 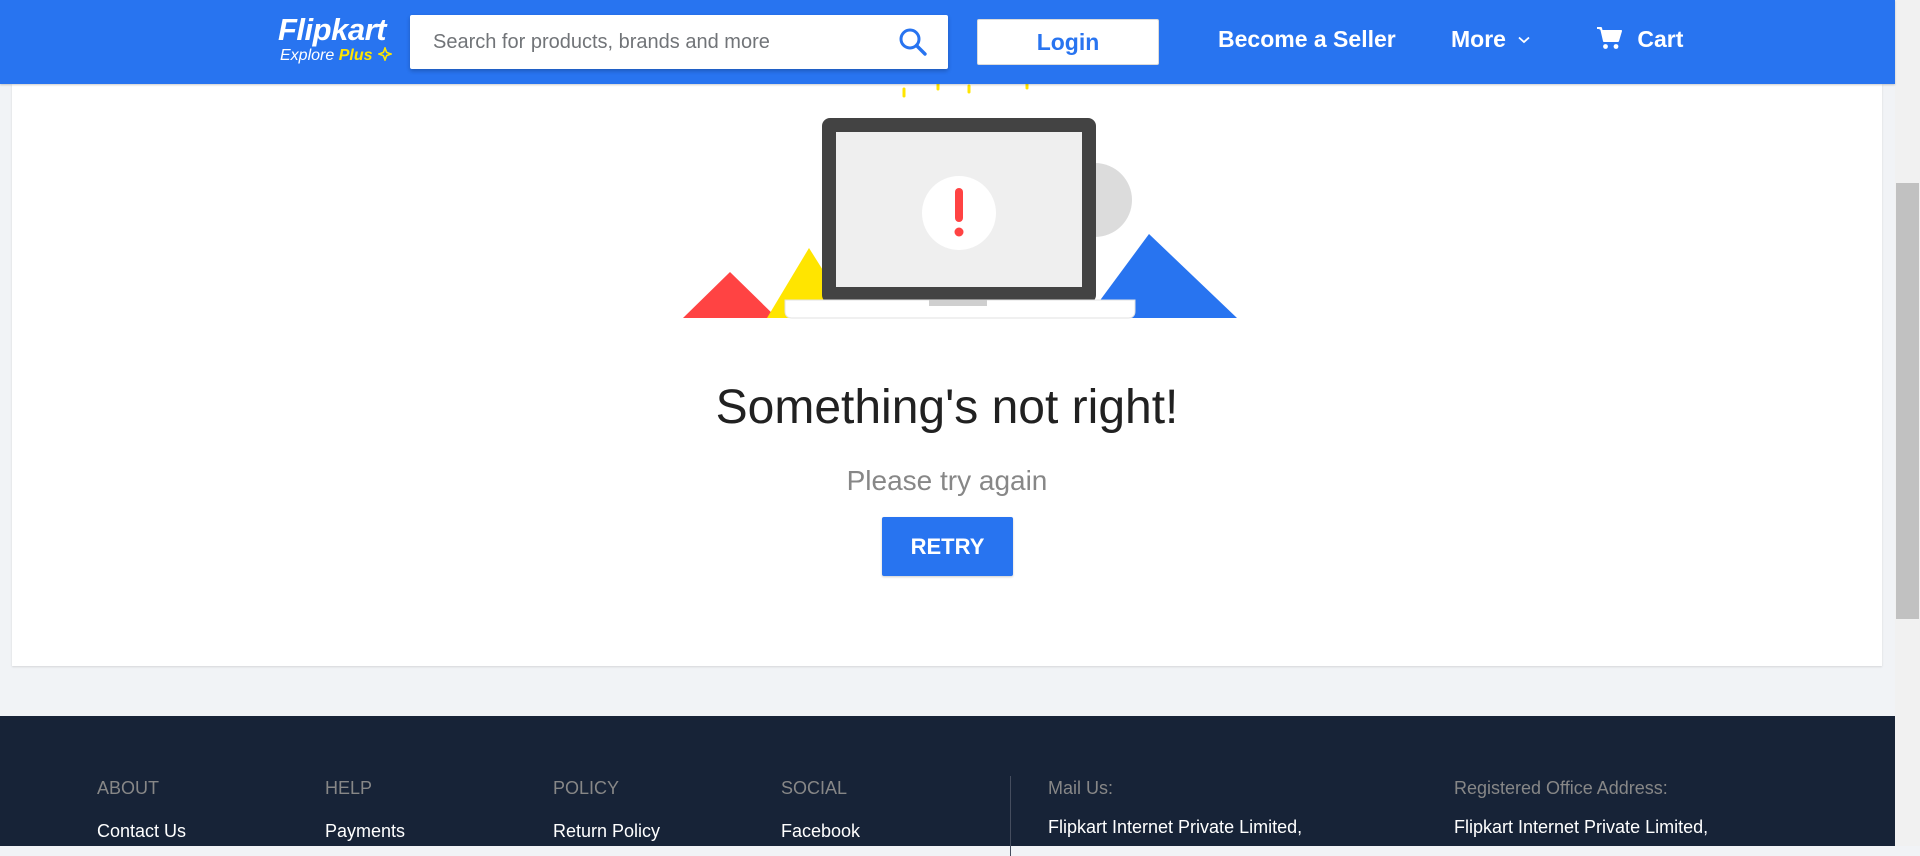 I want to click on search-bar, so click(x=679, y=42).